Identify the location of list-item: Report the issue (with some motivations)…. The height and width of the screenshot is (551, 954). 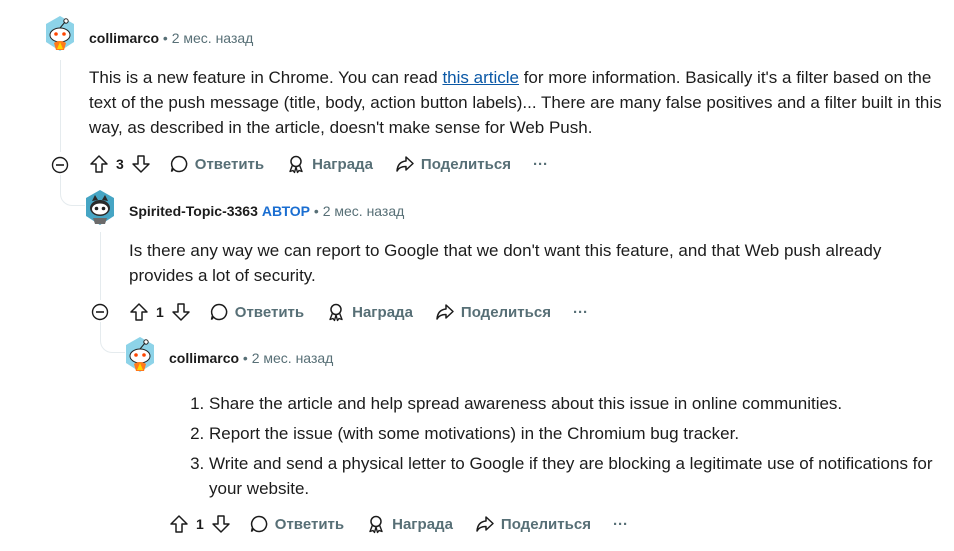
(579, 433).